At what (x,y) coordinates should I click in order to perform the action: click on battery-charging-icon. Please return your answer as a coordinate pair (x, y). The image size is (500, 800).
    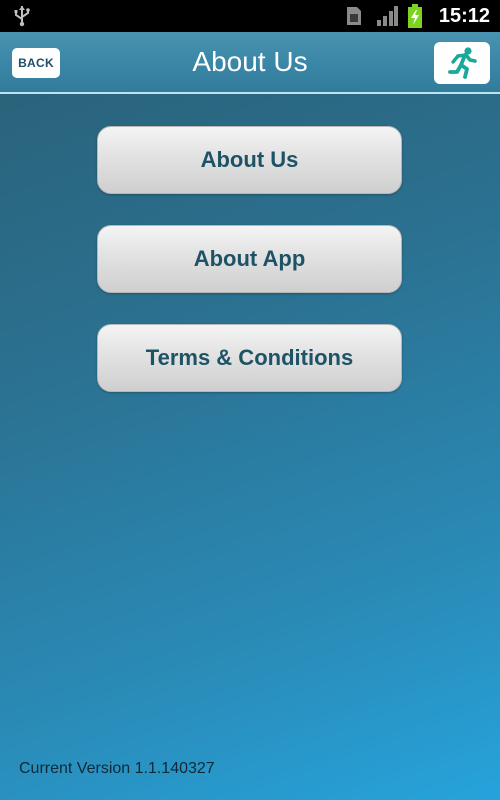
    Looking at the image, I should click on (415, 16).